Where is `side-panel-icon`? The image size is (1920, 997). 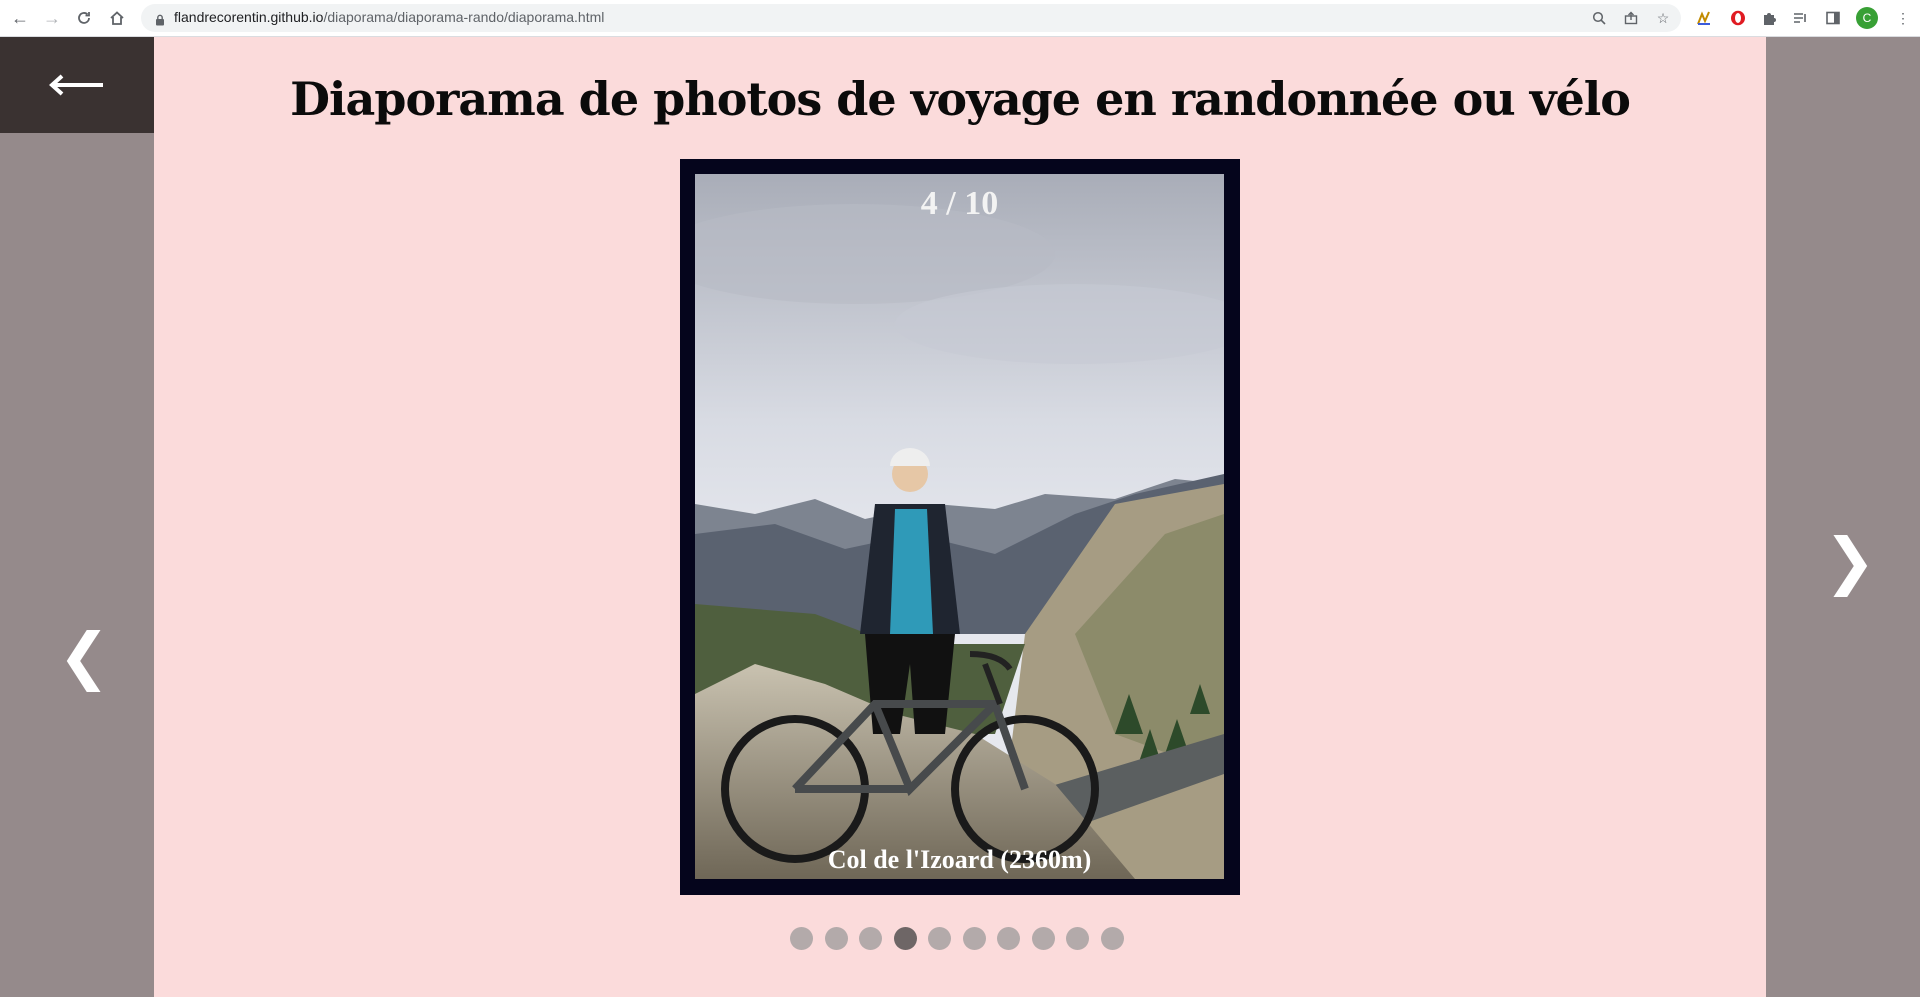
side-panel-icon is located at coordinates (1833, 18).